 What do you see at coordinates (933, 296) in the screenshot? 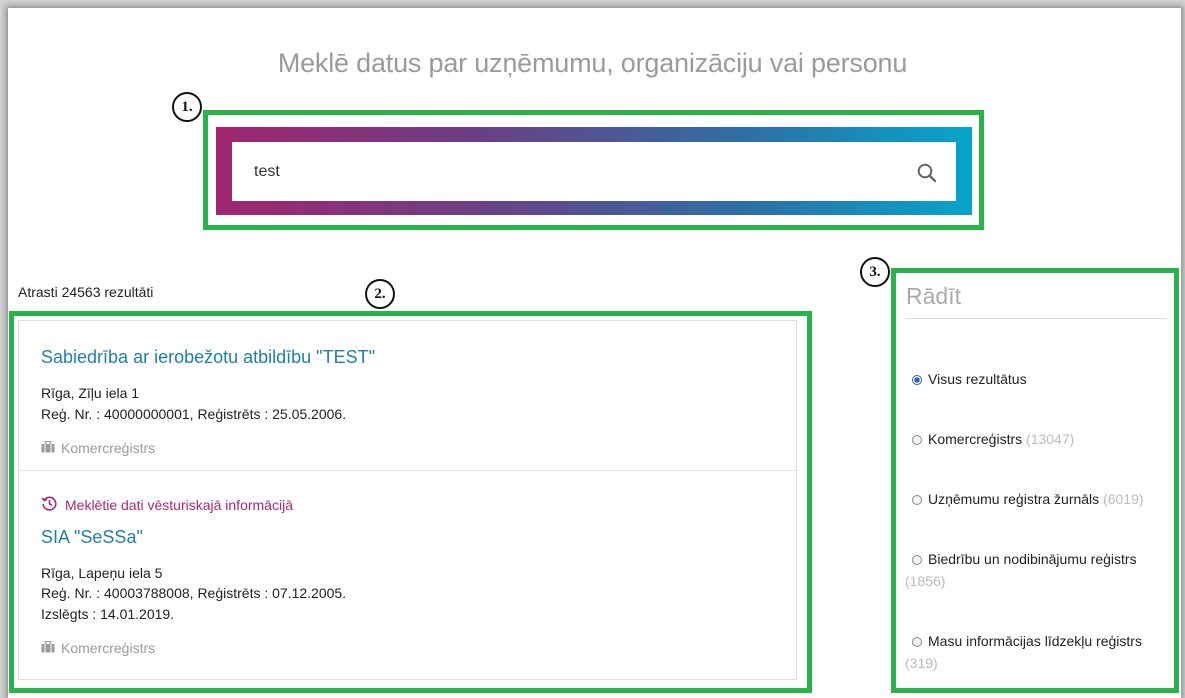
I see `filter-title: Rādīt` at bounding box center [933, 296].